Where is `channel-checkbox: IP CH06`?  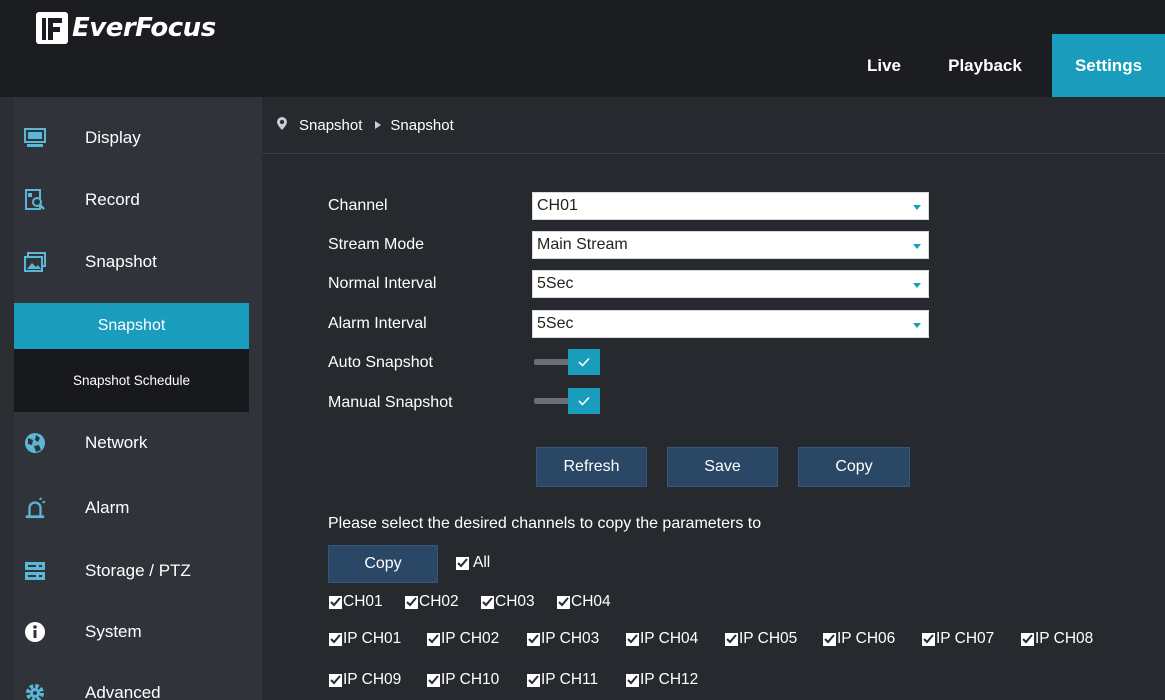
channel-checkbox: IP CH06 is located at coordinates (859, 639).